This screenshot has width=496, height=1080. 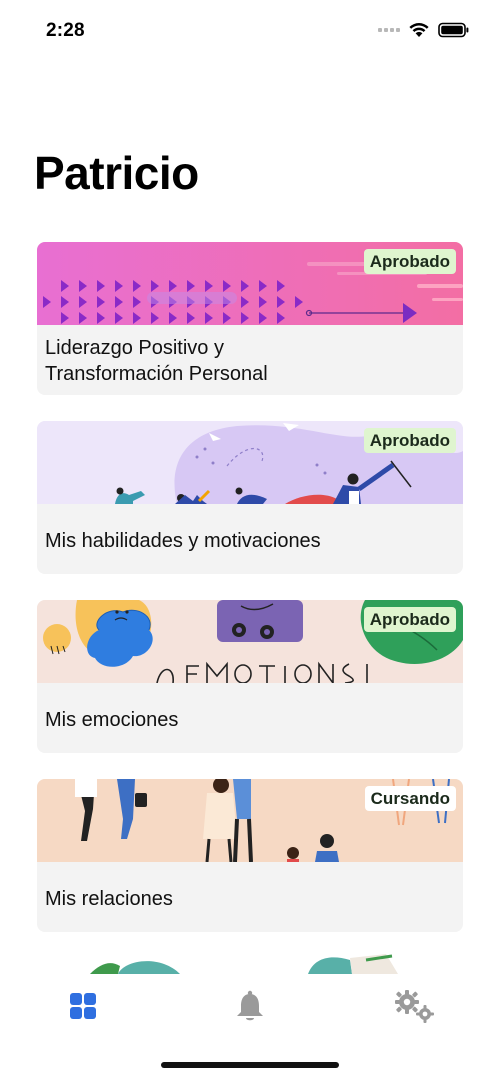 What do you see at coordinates (183, 541) in the screenshot?
I see `course-title: Mis habilidades y motivaciones` at bounding box center [183, 541].